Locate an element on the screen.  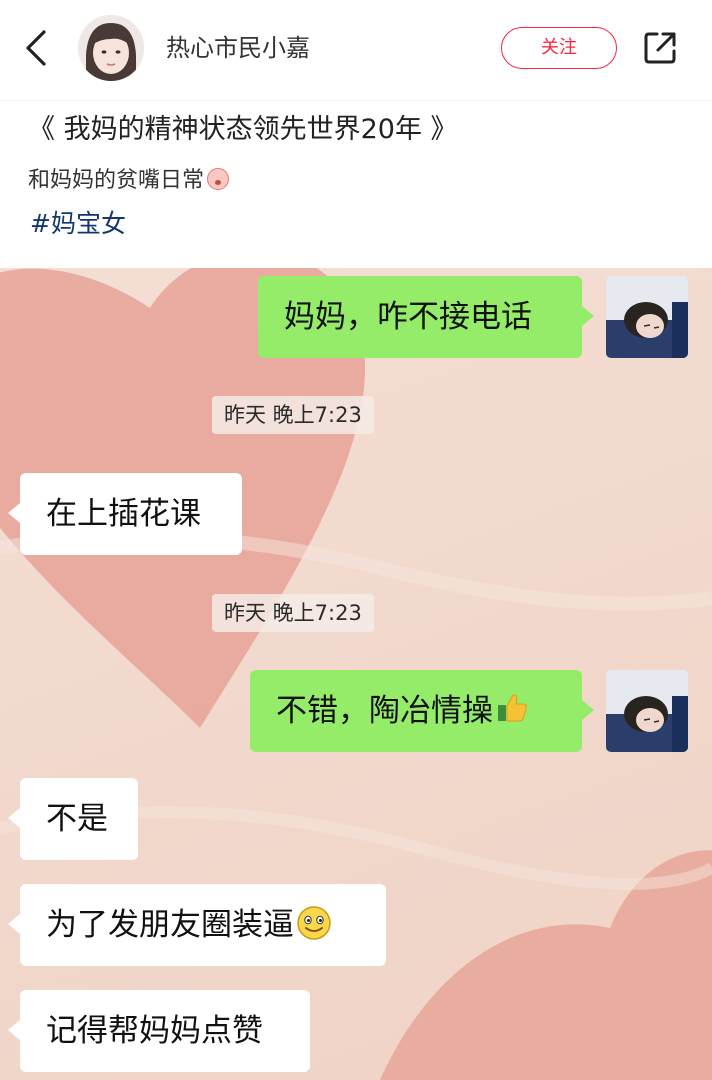
hashtag-link: #妈宝女 is located at coordinates (78, 224).